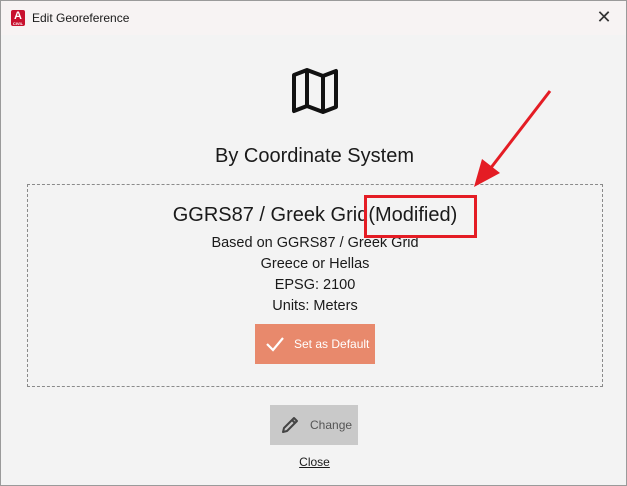 The width and height of the screenshot is (627, 486). I want to click on close-icon: ✕, so click(604, 17).